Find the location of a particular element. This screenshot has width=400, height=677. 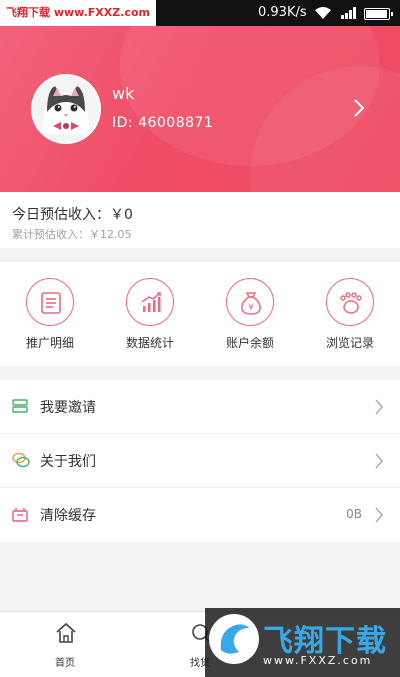

today-income: 今日预估收入：￥0 is located at coordinates (72, 215).